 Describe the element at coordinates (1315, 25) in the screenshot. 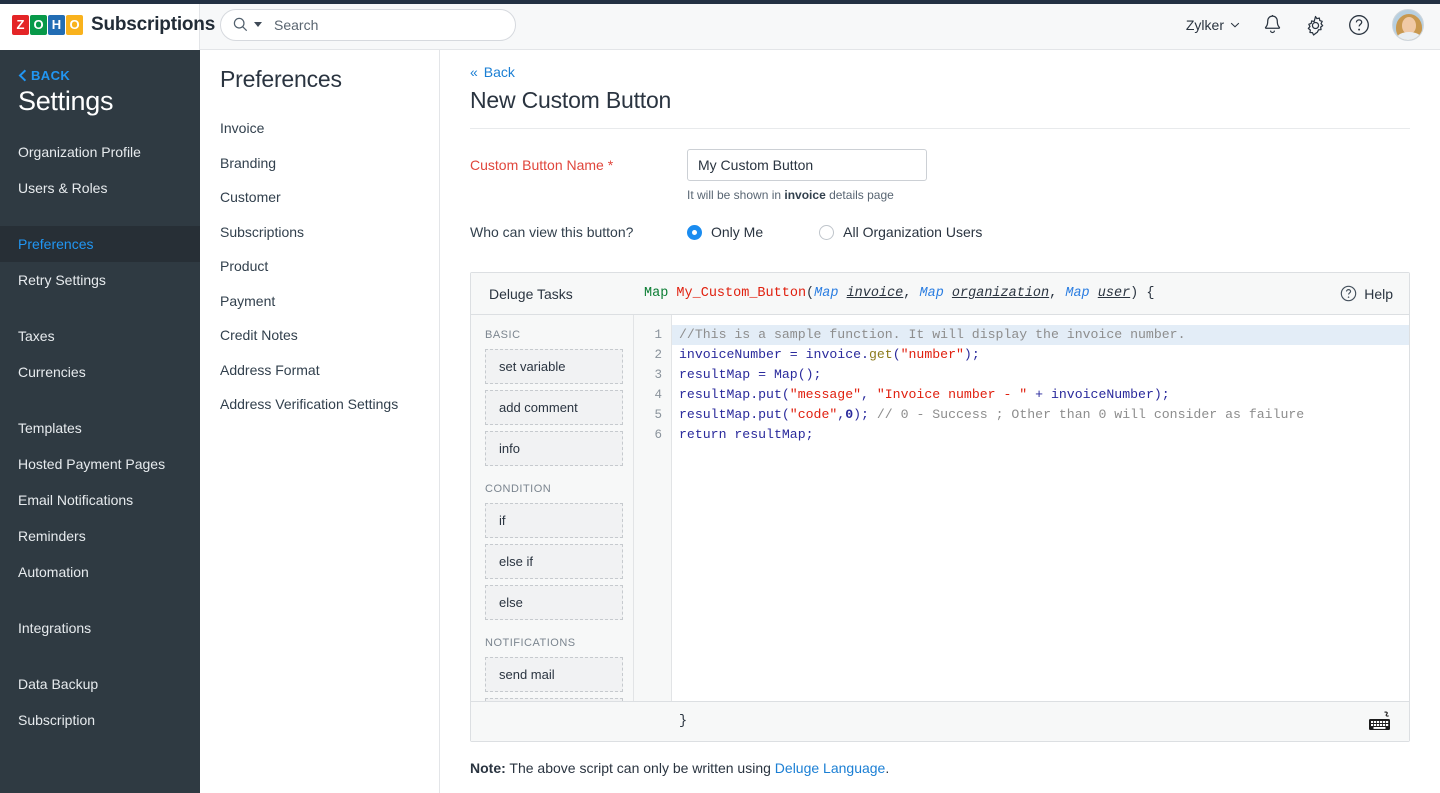

I see `settings-gear-icon` at that location.